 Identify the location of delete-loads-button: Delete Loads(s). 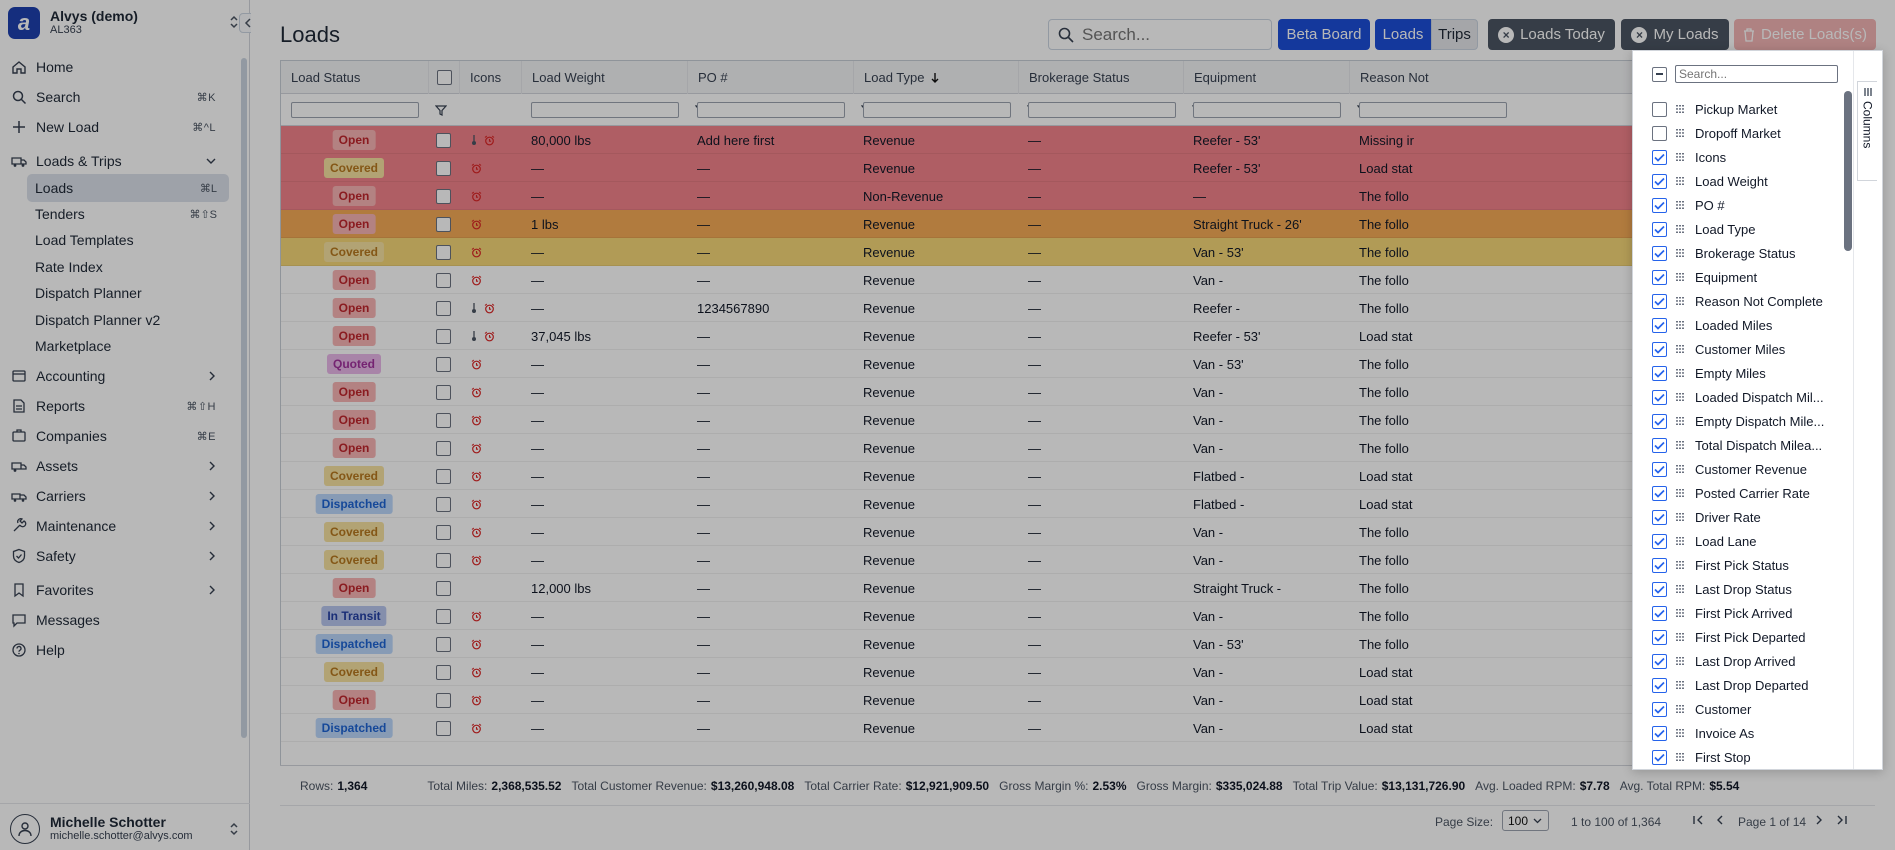
(1805, 34).